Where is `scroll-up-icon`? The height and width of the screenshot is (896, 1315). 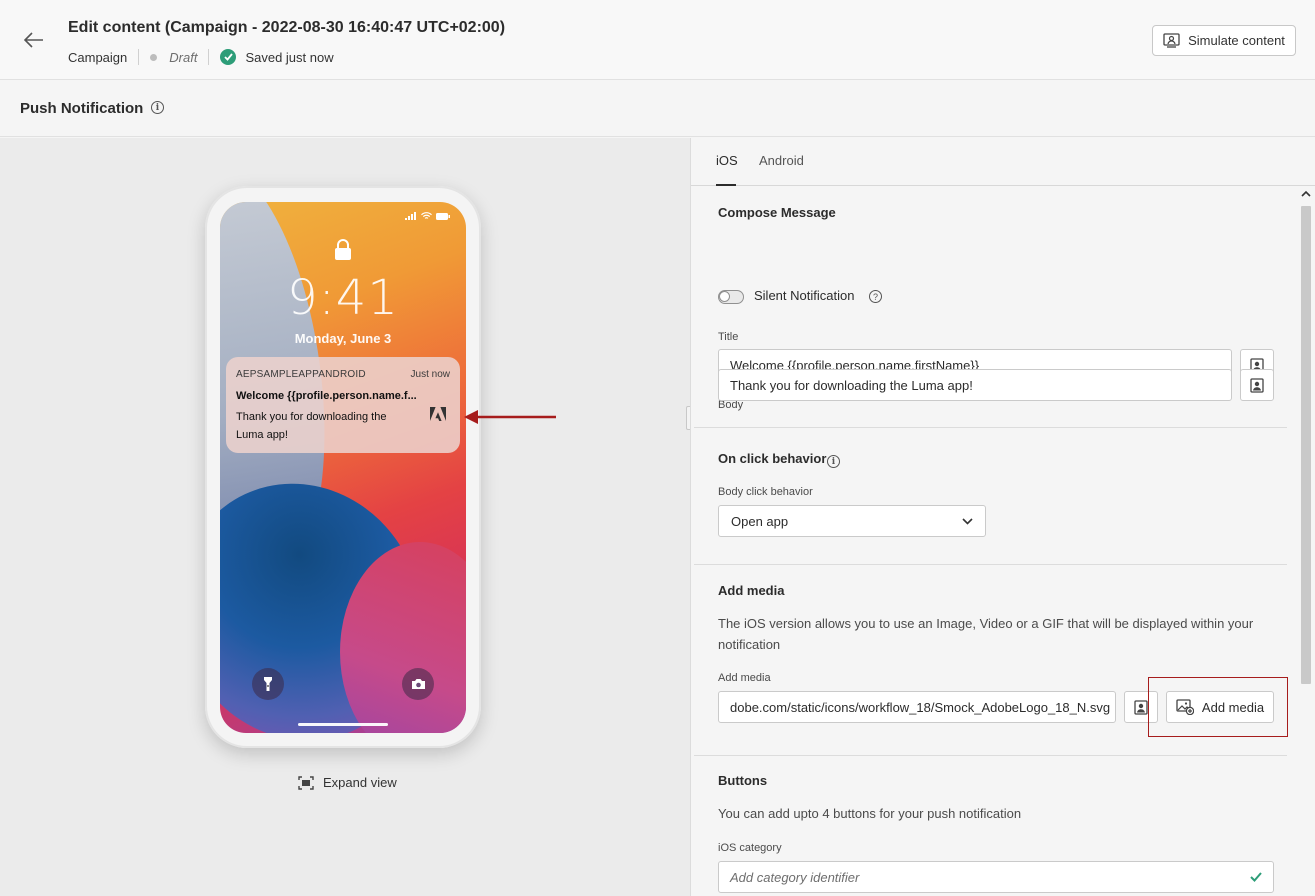 scroll-up-icon is located at coordinates (1306, 193).